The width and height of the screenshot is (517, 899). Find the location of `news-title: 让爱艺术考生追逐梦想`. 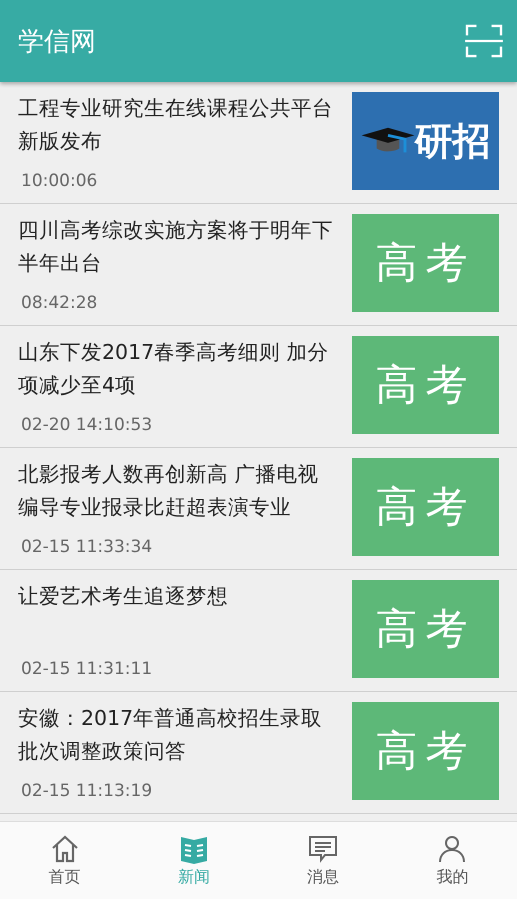

news-title: 让爱艺术考生追逐梦想 is located at coordinates (123, 596).